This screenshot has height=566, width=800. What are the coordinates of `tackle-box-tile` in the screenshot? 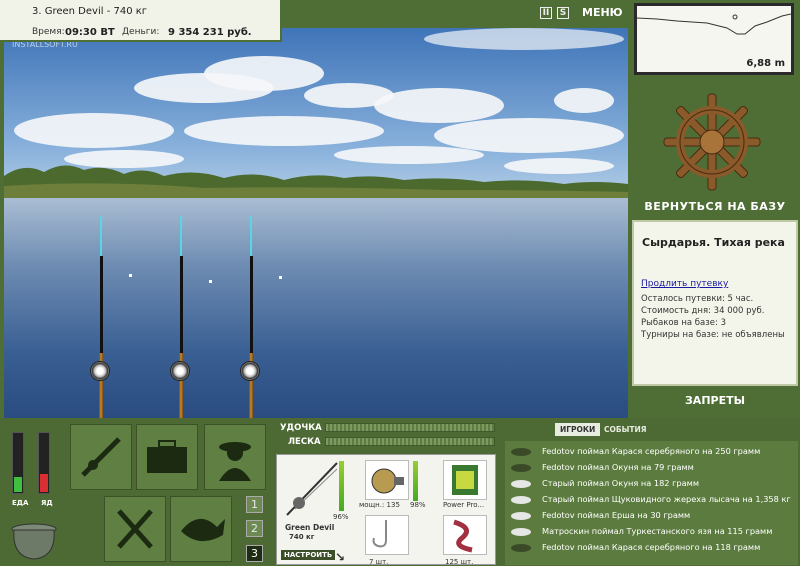 It's located at (167, 457).